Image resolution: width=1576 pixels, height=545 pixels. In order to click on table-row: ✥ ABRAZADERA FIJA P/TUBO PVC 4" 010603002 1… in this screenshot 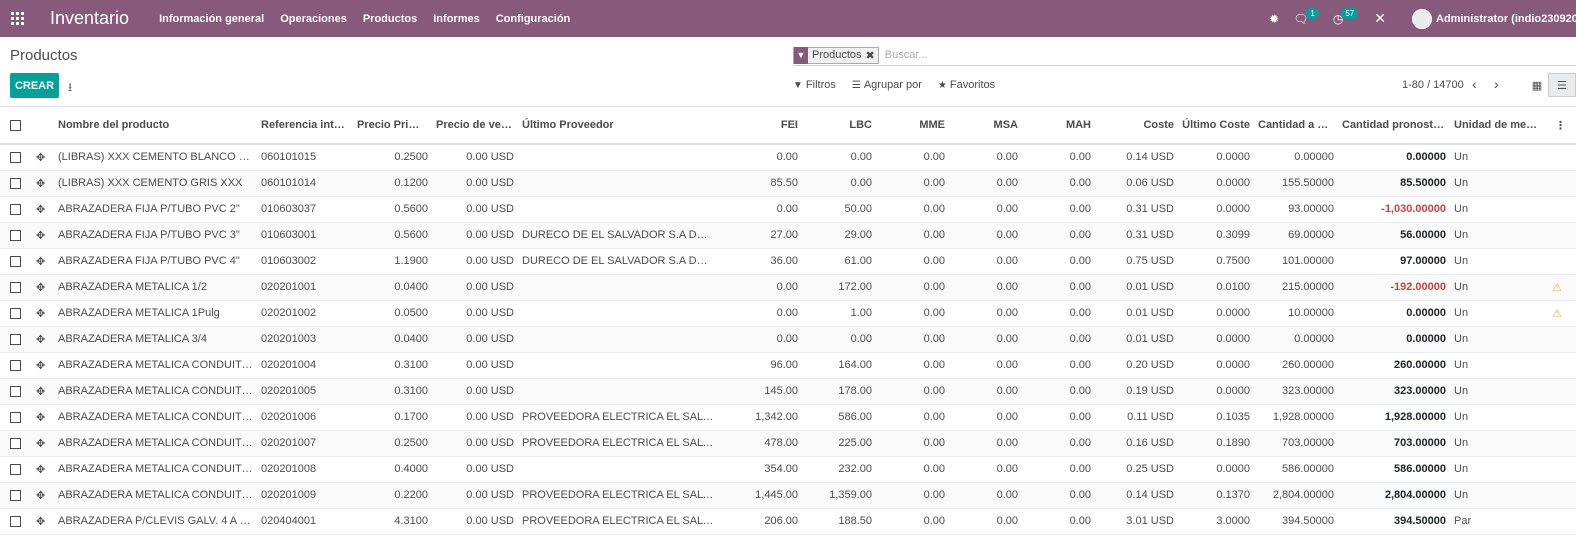, I will do `click(788, 261)`.